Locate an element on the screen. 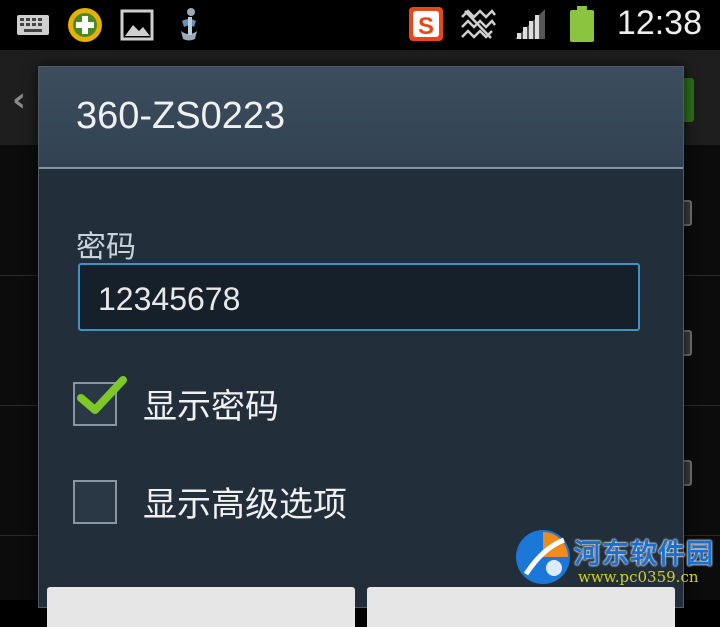  show-password-checkbox is located at coordinates (100, 400).